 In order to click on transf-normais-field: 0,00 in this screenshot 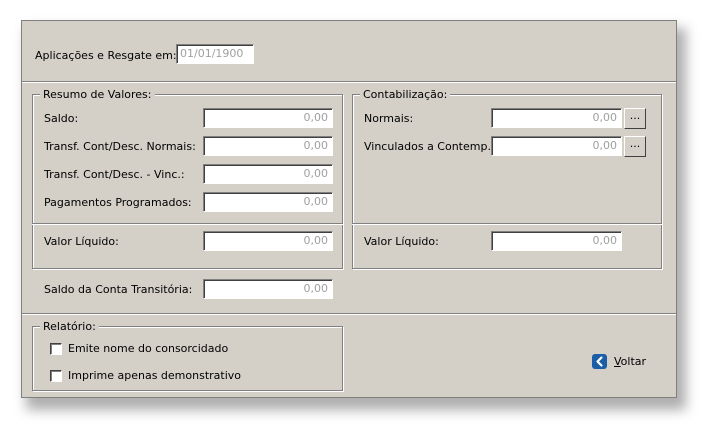, I will do `click(268, 146)`.